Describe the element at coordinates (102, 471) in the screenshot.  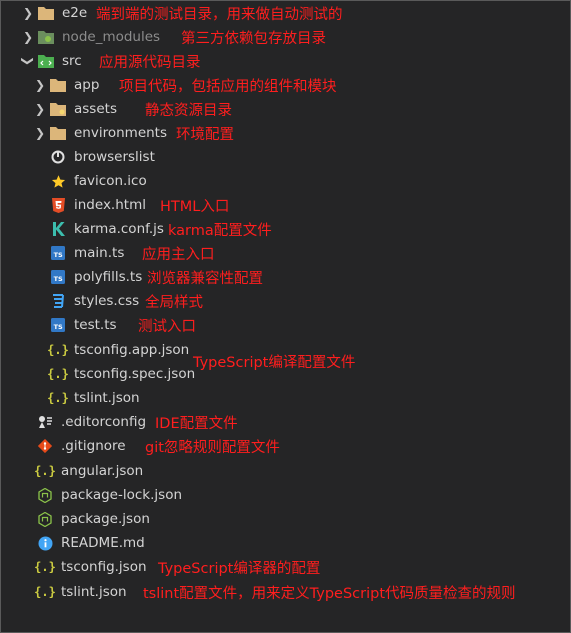
I see `tree-item-label: angular.json` at that location.